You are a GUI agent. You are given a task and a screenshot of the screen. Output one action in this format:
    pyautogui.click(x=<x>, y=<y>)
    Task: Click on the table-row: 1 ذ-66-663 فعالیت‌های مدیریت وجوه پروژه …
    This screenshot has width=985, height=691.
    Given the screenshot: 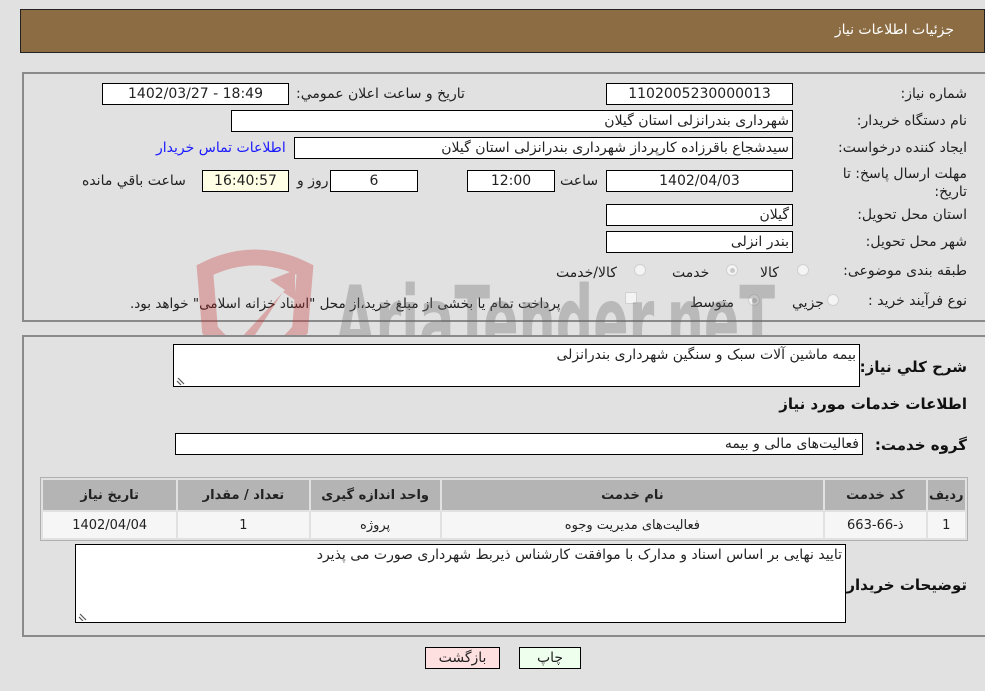 What is the action you would take?
    pyautogui.click(x=504, y=525)
    